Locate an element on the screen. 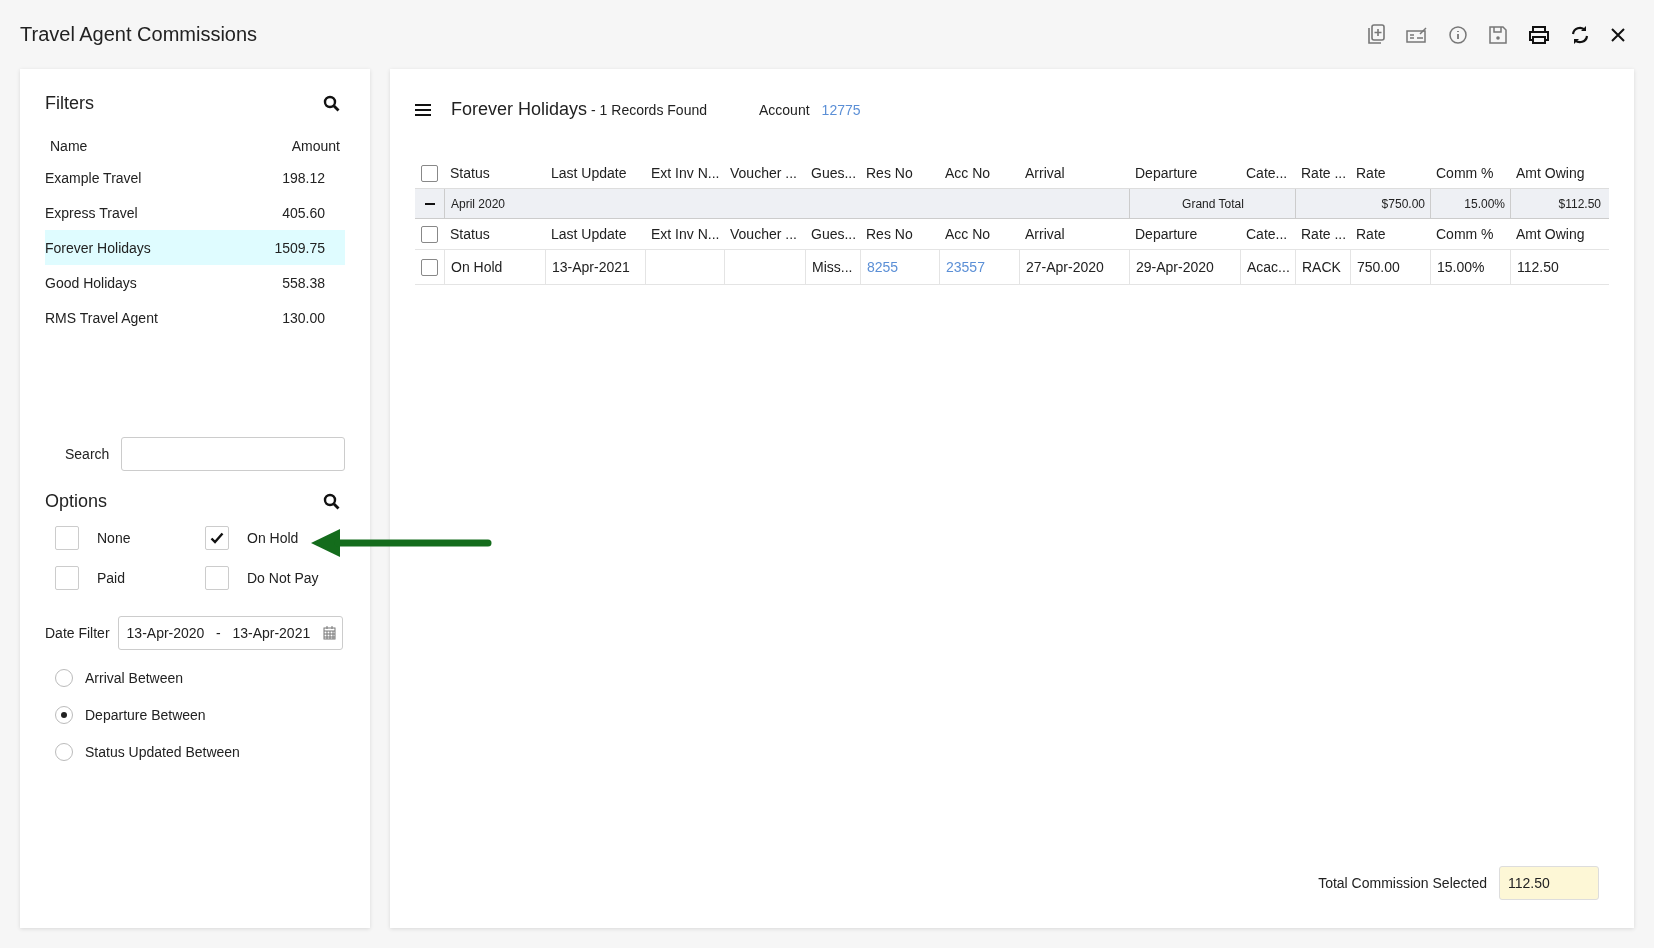 Image resolution: width=1654 pixels, height=948 pixels. checkmark-icon is located at coordinates (217, 538).